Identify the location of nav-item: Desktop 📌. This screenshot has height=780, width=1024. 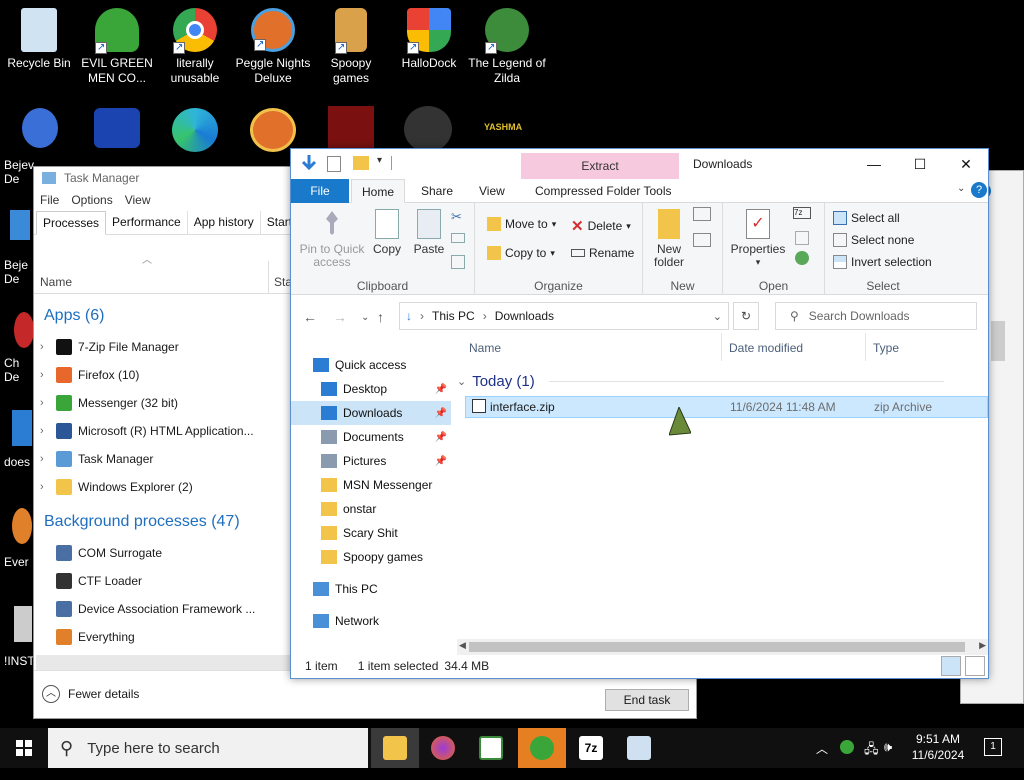
(371, 389).